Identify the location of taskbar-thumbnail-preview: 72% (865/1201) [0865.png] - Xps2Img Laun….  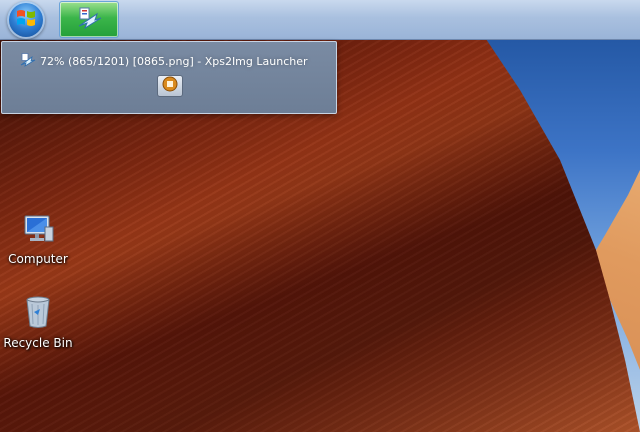
(169, 77).